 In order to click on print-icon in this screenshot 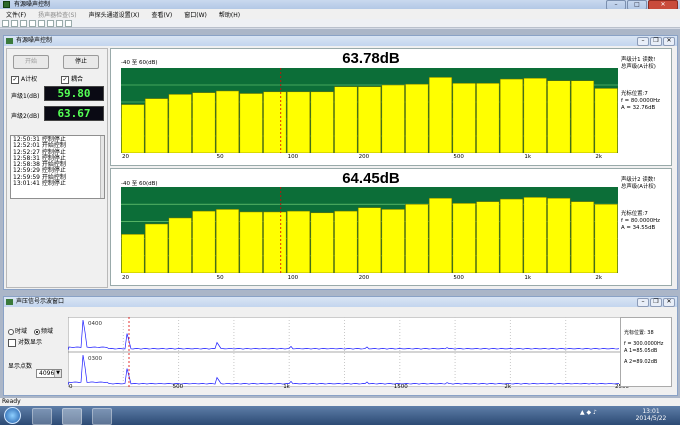, I will do `click(59, 23)`.